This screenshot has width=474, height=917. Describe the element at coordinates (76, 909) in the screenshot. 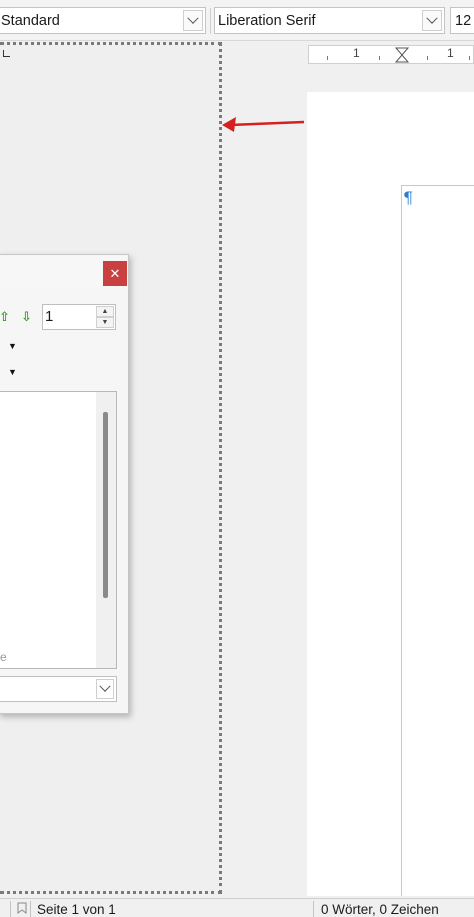

I see `page-info: Seite 1 von 1` at that location.